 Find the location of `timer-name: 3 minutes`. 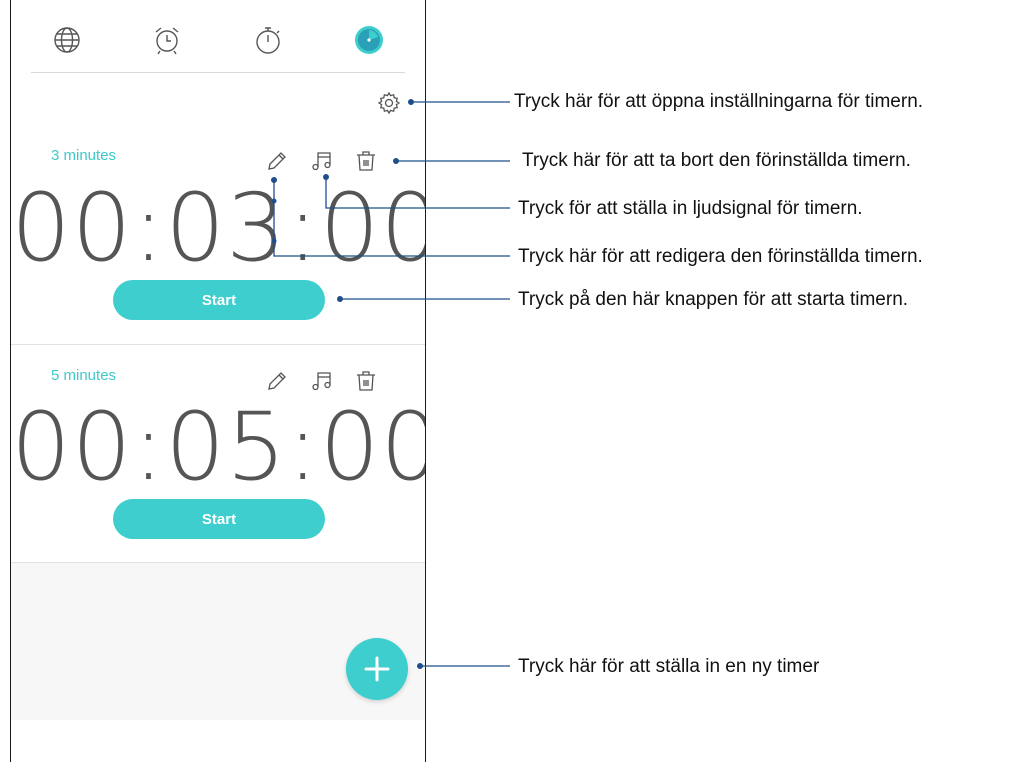

timer-name: 3 minutes is located at coordinates (84, 155).